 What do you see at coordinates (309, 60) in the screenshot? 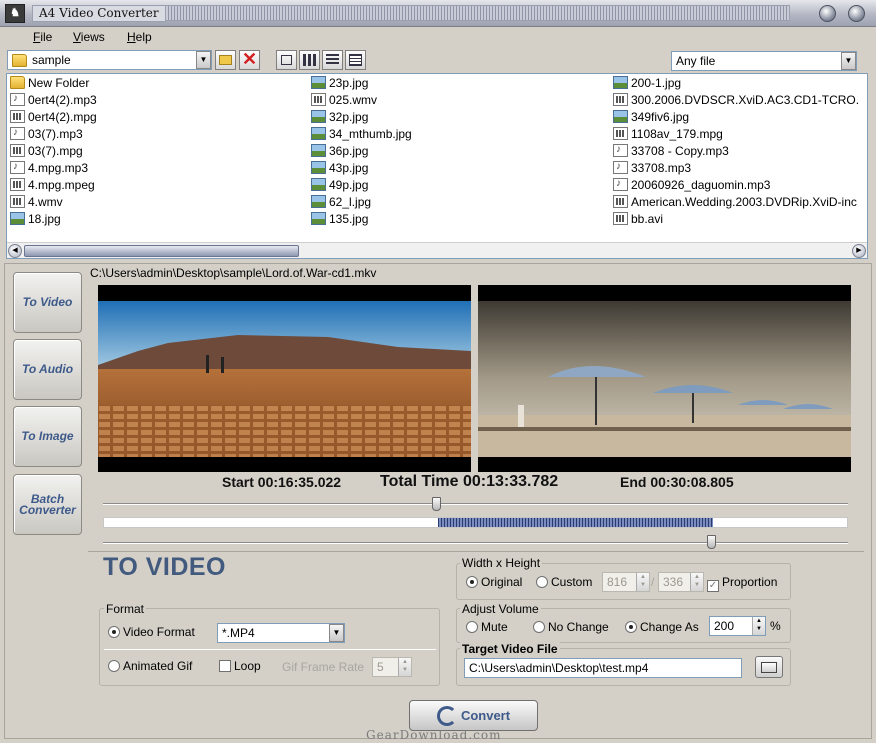
I see `view-small-icons-button` at bounding box center [309, 60].